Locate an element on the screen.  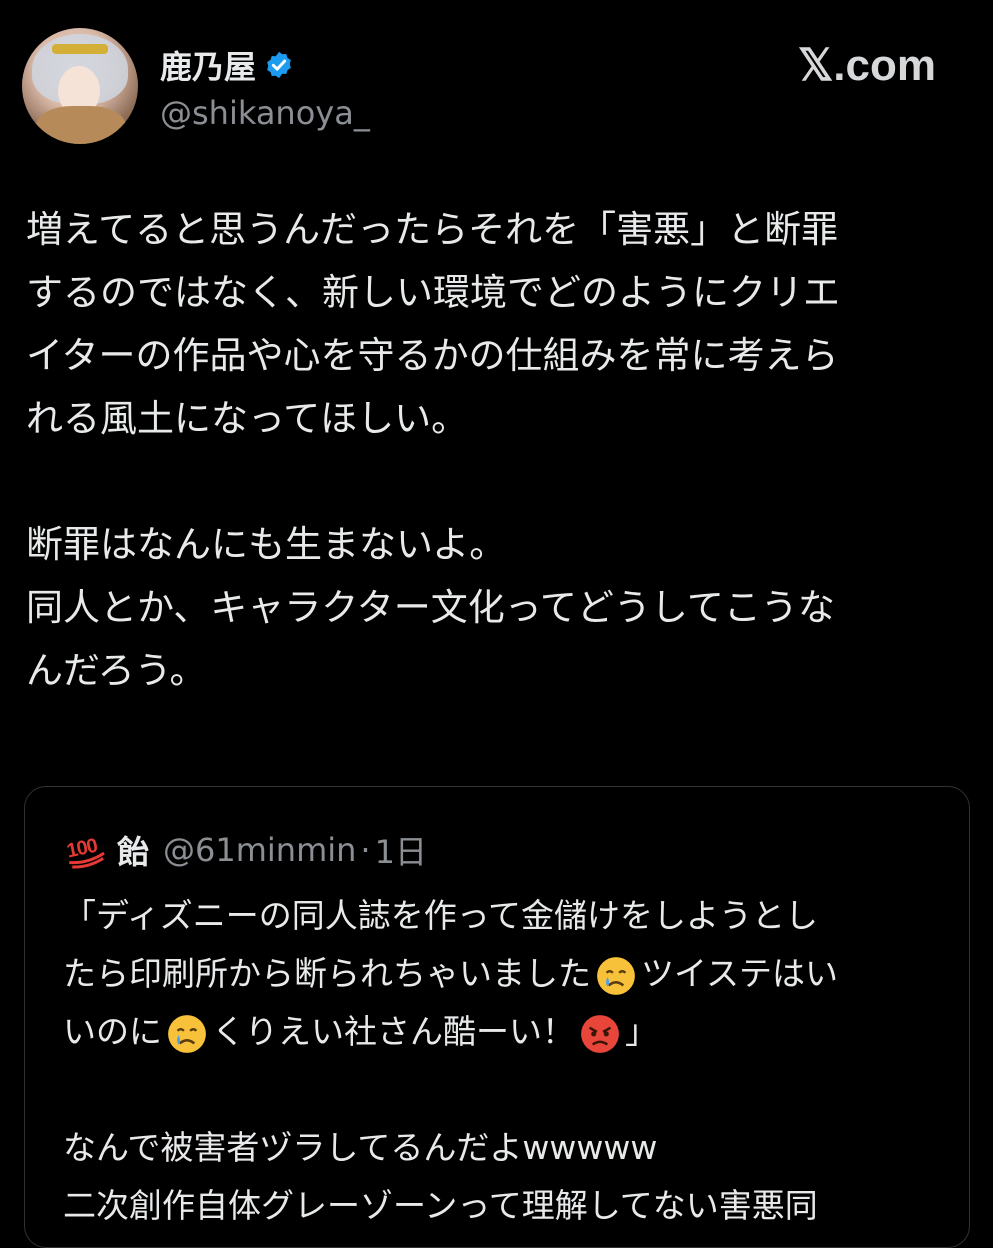
tweet-header: 鹿乃屋 @shikanoya_ 𝕏.com is located at coordinates (497, 88).